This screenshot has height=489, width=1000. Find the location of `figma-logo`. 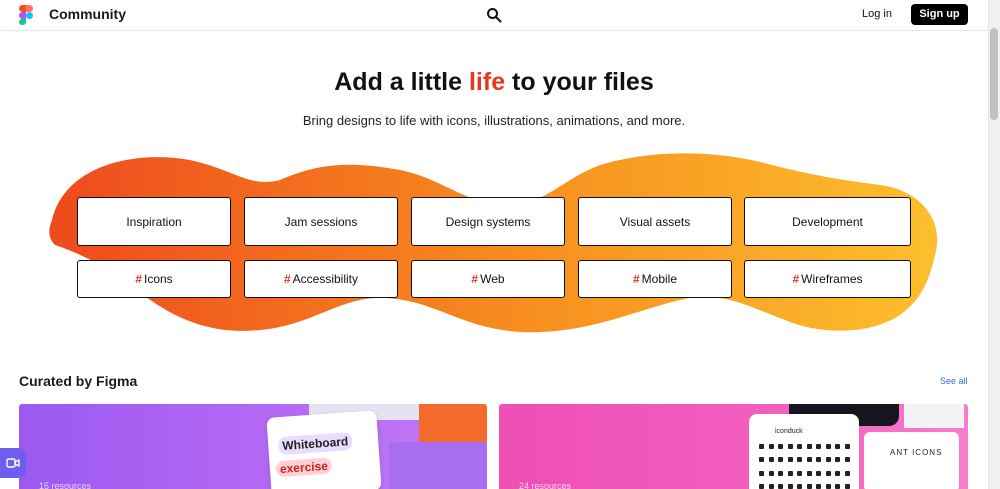

figma-logo is located at coordinates (26, 15).